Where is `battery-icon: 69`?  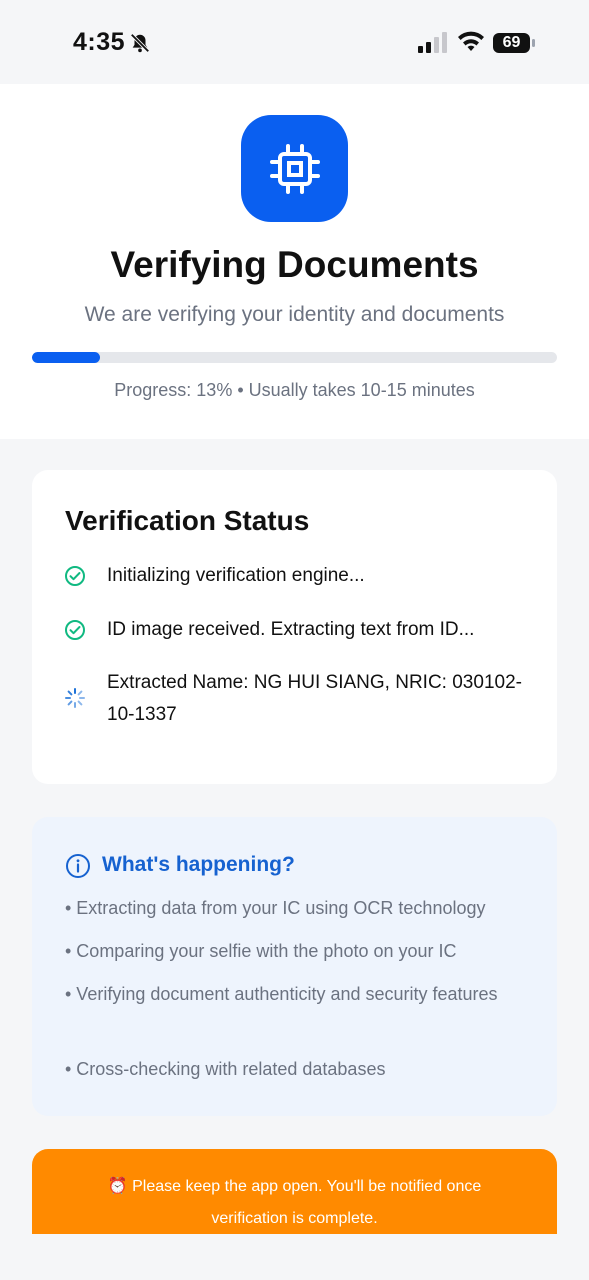
battery-icon: 69 is located at coordinates (514, 43).